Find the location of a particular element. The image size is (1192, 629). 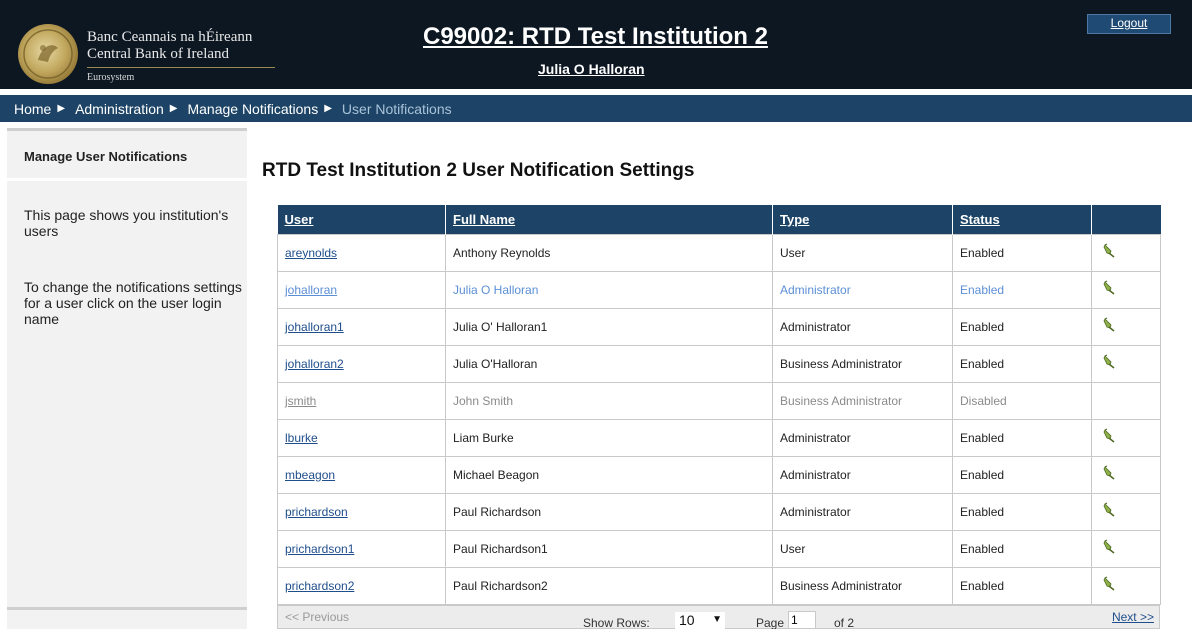

user-login-link: areynolds is located at coordinates (311, 253).